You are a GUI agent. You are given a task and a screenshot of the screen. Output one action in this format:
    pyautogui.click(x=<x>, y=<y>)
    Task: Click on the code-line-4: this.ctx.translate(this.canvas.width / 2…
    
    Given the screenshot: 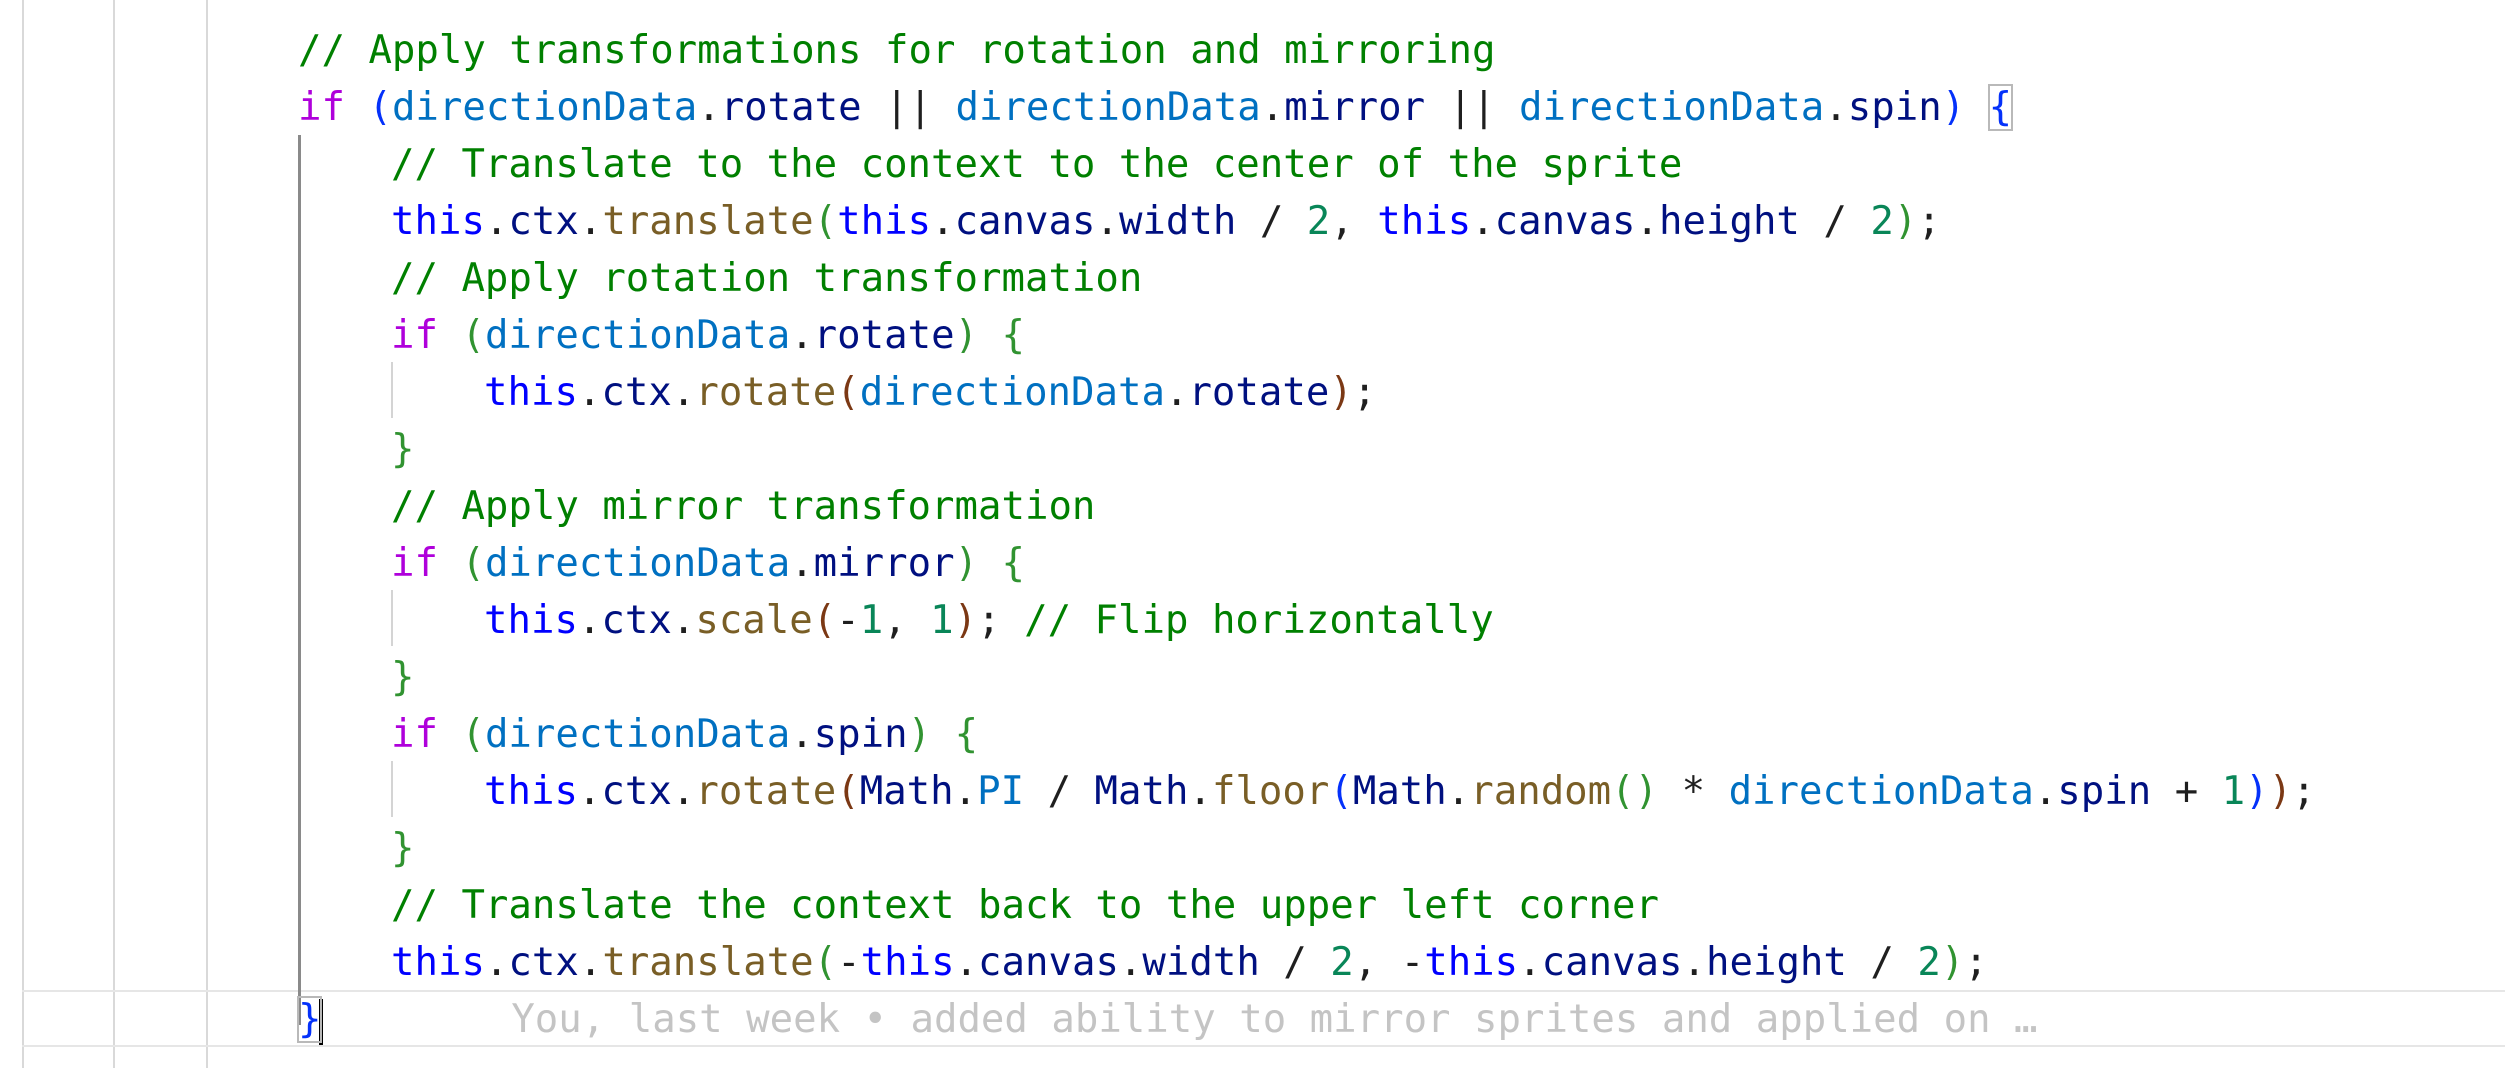 What is the action you would take?
    pyautogui.click(x=1166, y=221)
    